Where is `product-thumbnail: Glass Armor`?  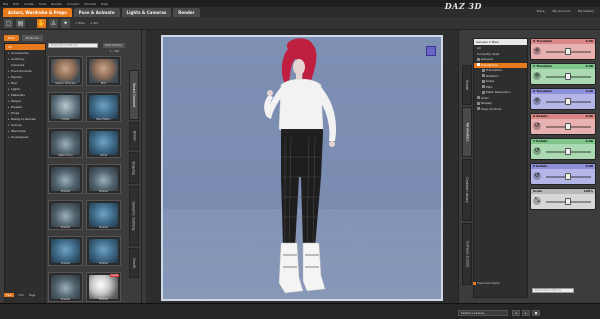 product-thumbnail: Glass Armor is located at coordinates (65, 143).